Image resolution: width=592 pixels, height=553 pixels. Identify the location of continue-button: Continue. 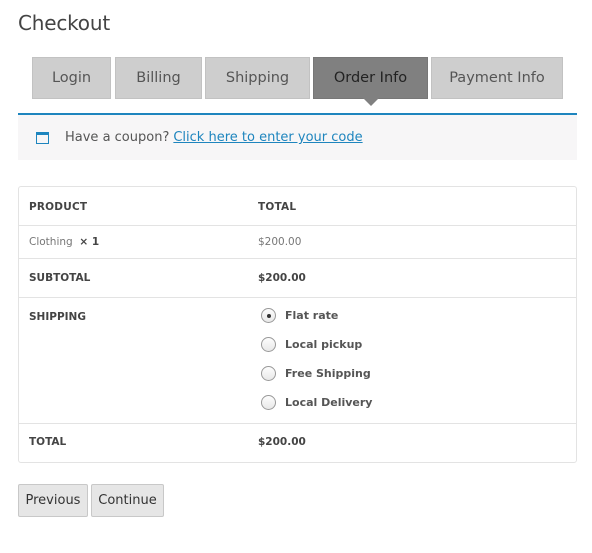
(127, 500).